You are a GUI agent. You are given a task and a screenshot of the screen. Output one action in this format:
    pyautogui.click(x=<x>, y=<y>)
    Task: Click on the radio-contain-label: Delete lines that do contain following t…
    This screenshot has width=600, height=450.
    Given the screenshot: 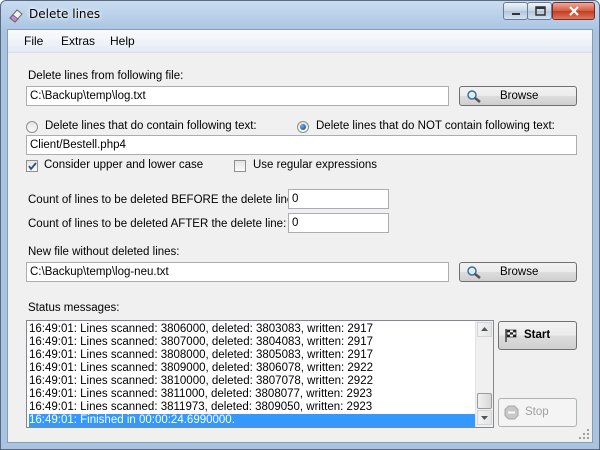 What is the action you would take?
    pyautogui.click(x=151, y=126)
    